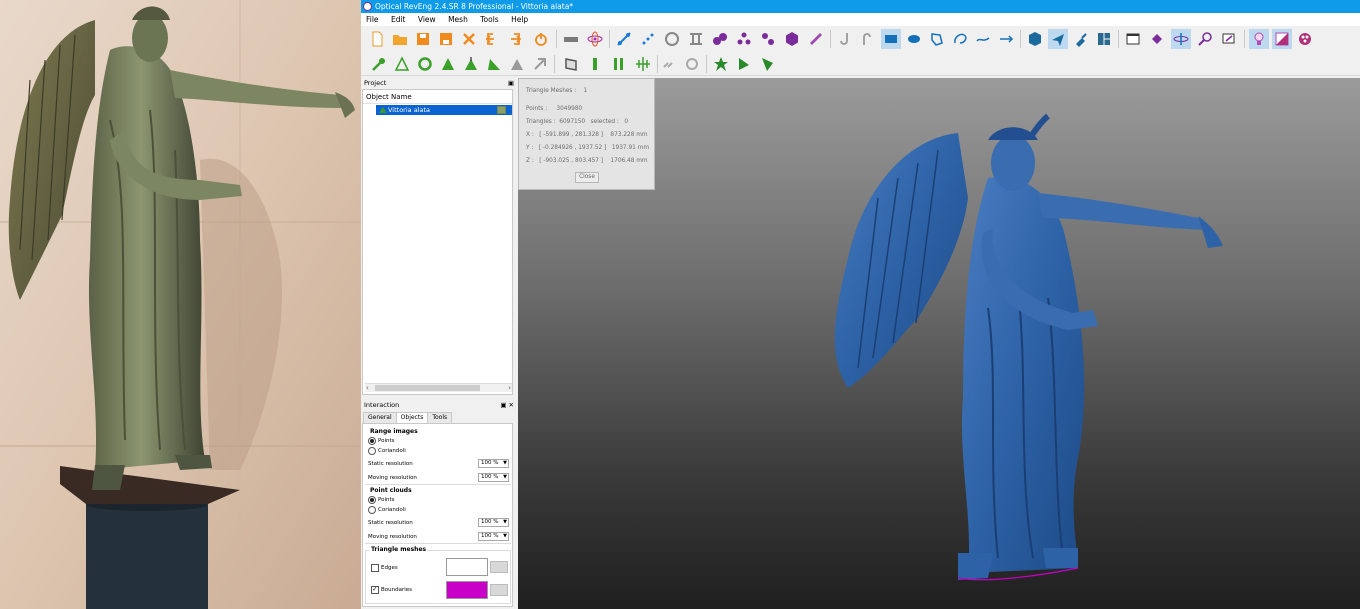  I want to click on scrollbar-thumb, so click(427, 388).